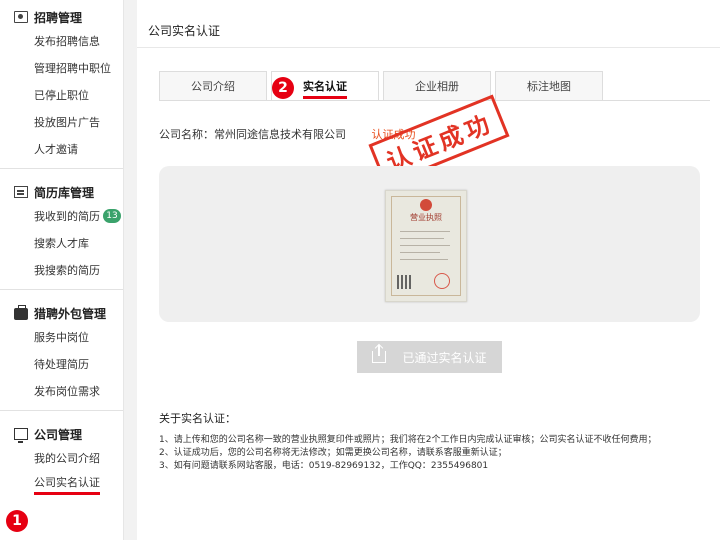  Describe the element at coordinates (67, 484) in the screenshot. I see `sidebar-item-label: 公司实名认证` at that location.